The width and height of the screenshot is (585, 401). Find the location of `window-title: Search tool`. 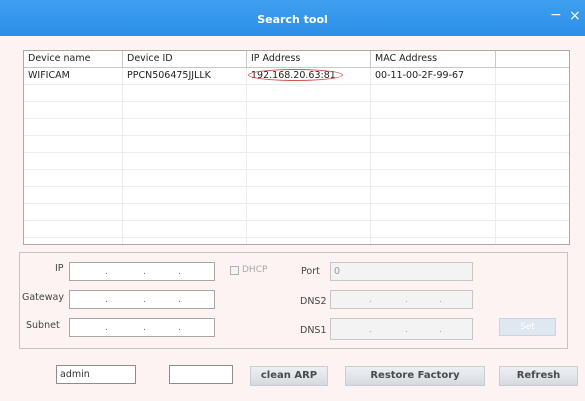

window-title: Search tool is located at coordinates (292, 19).